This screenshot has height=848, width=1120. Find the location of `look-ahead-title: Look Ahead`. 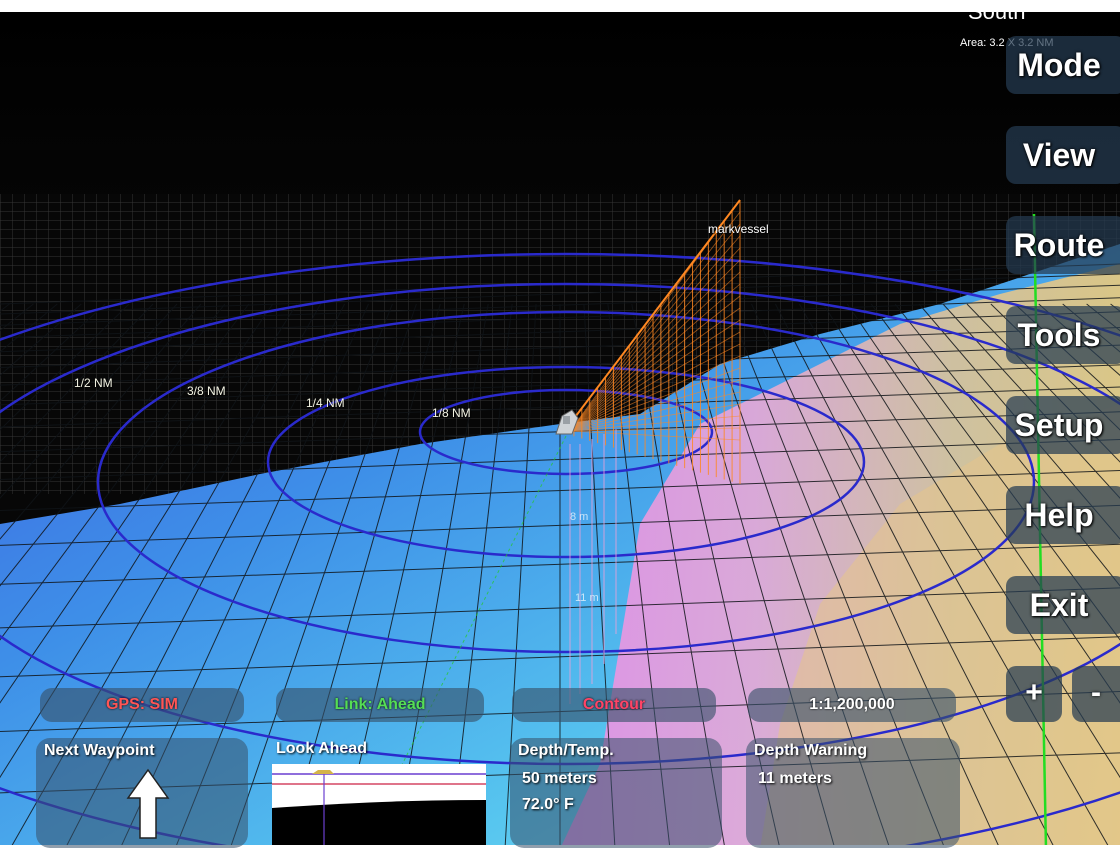

look-ahead-title: Look Ahead is located at coordinates (321, 748).